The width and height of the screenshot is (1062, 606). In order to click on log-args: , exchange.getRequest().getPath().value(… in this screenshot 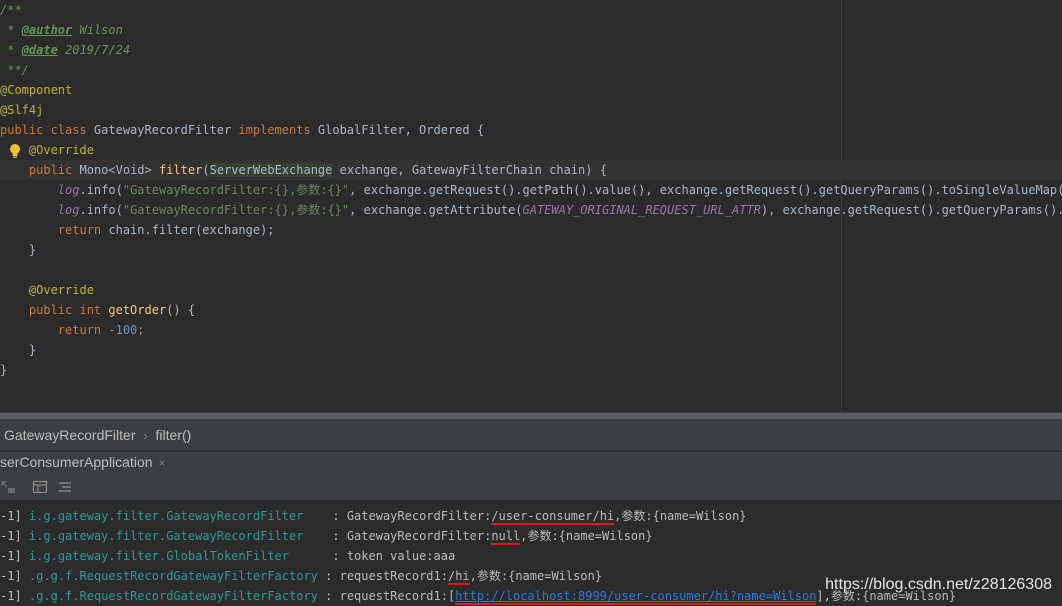, I will do `click(705, 190)`.